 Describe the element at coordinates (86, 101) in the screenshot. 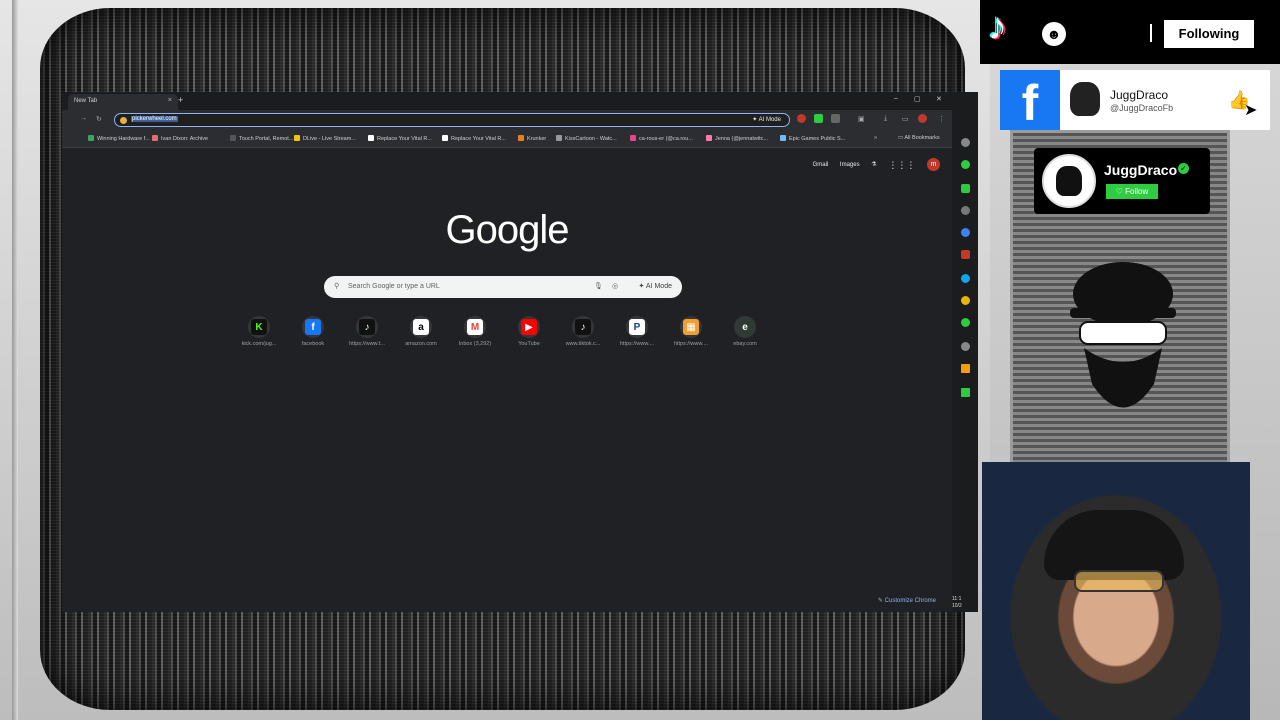

I see `tab-title: New Tab` at that location.